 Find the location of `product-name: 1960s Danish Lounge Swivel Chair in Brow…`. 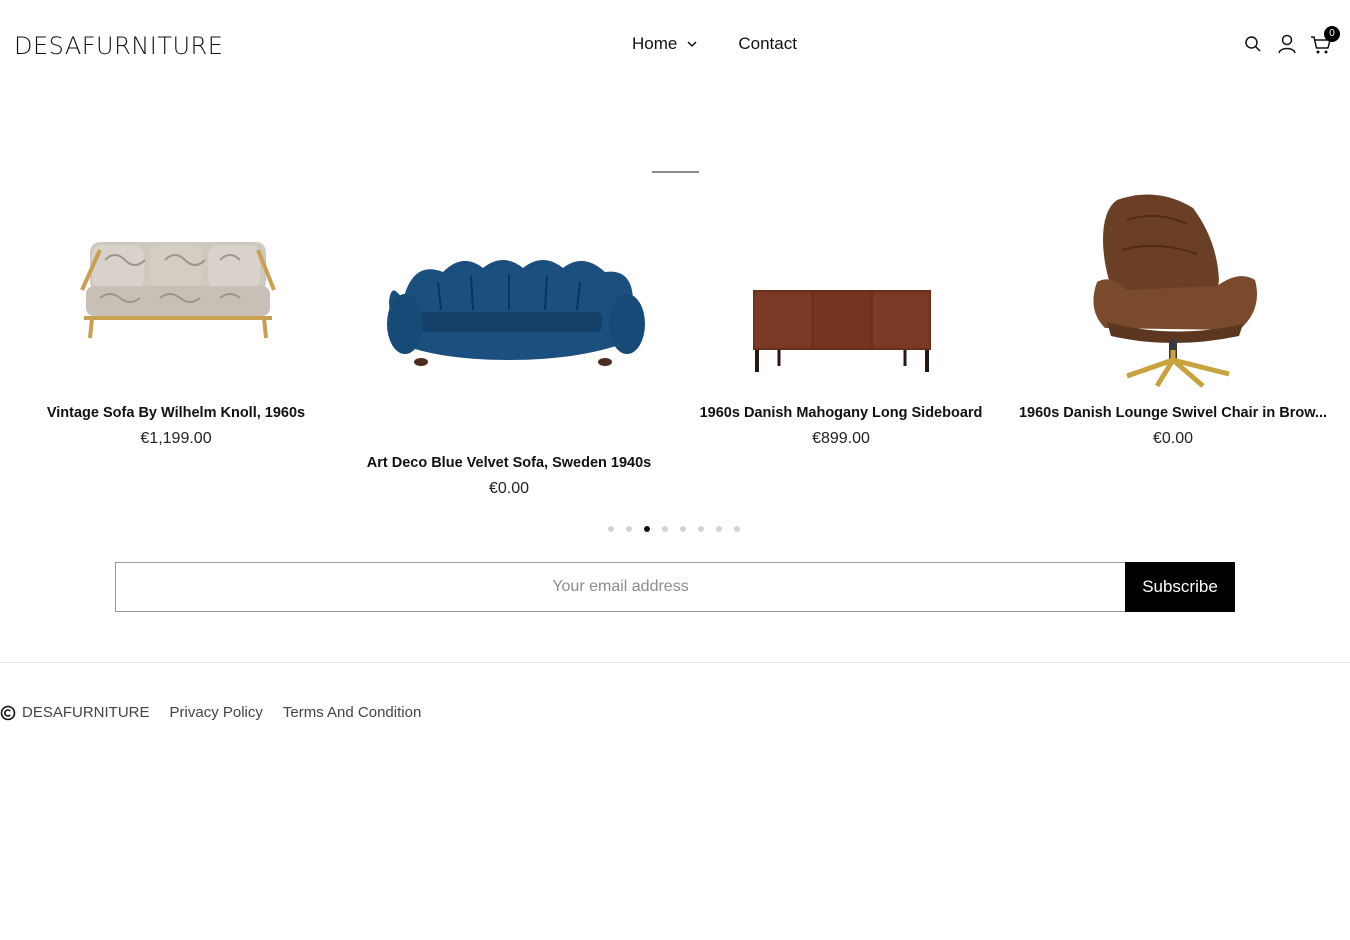

product-name: 1960s Danish Lounge Swivel Chair in Brow… is located at coordinates (1173, 413).